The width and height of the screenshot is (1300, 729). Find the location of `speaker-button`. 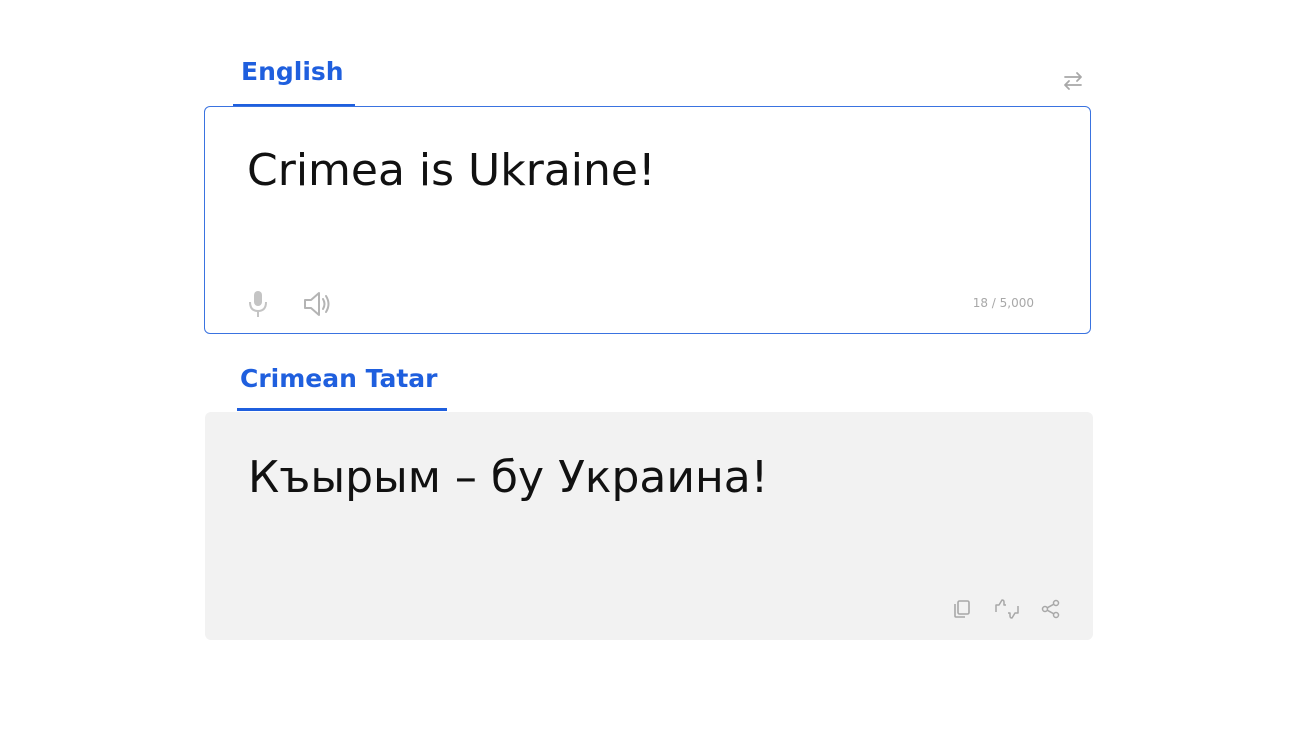

speaker-button is located at coordinates (318, 304).